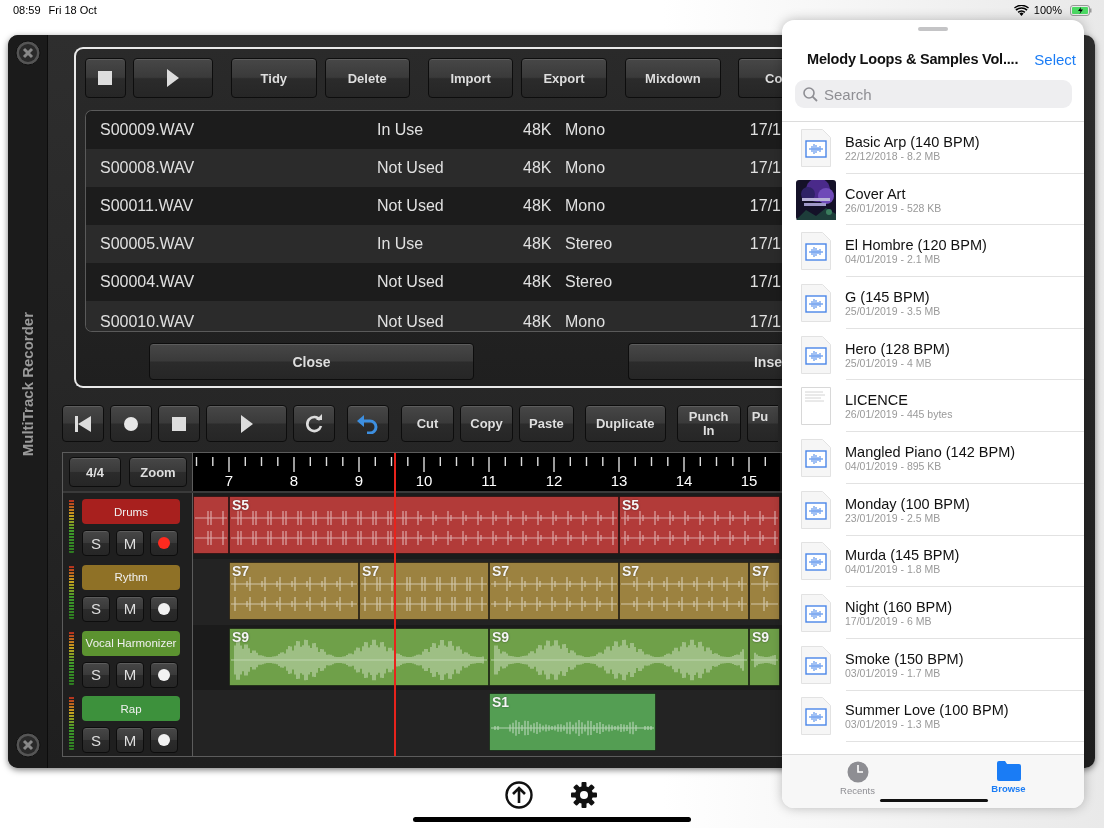 The width and height of the screenshot is (1104, 828). Describe the element at coordinates (411, 322) in the screenshot. I see `table-cell-text: Not Used` at that location.